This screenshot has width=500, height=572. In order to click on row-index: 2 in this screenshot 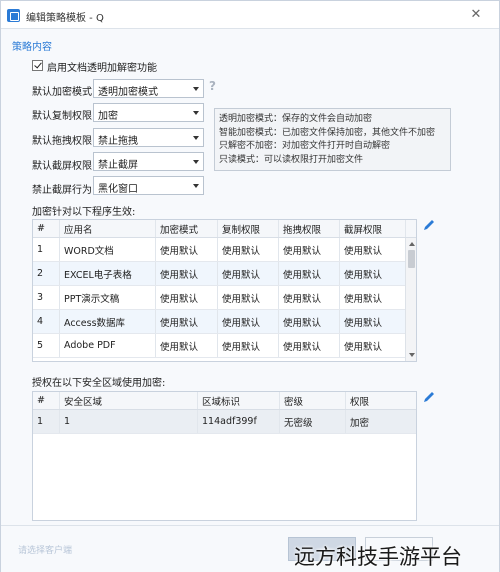, I will do `click(46, 273)`.